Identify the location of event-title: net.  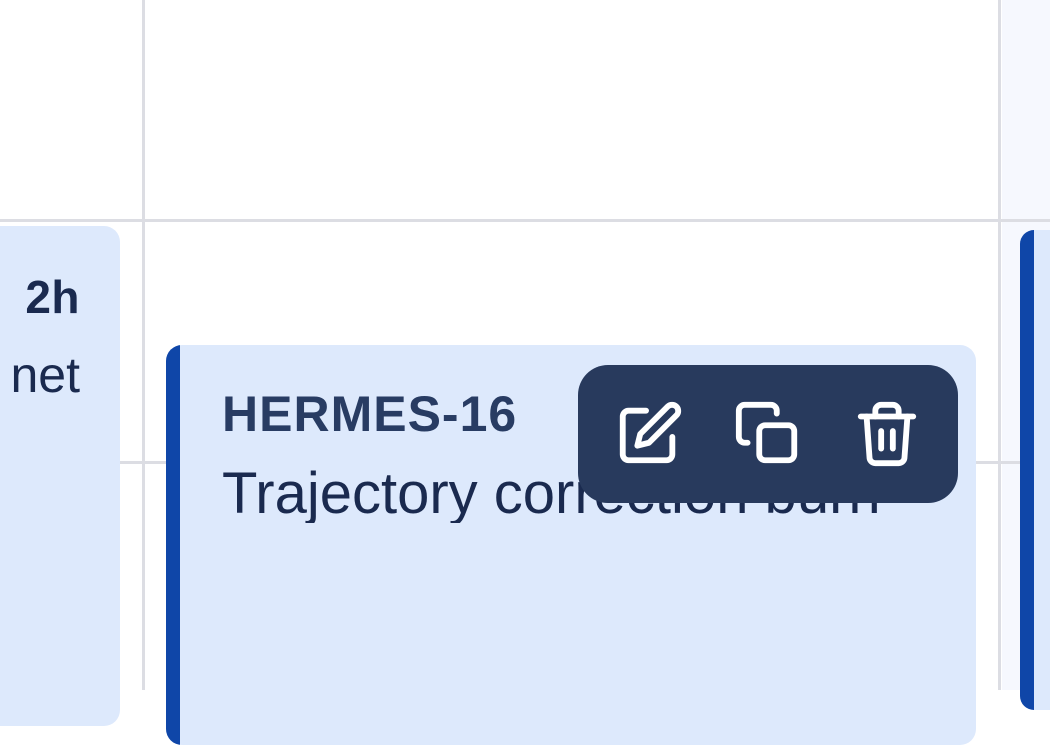
(45, 375).